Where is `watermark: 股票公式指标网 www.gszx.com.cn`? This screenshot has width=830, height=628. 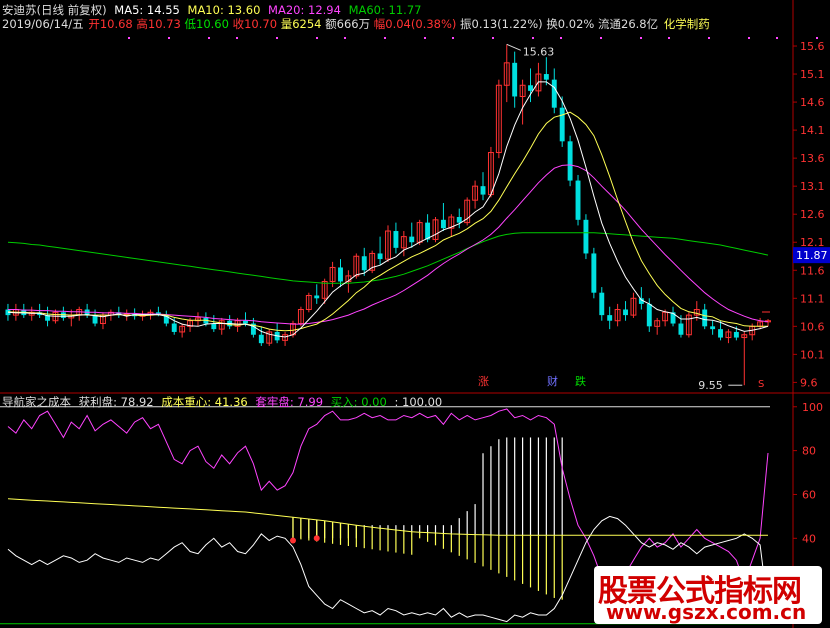 watermark: 股票公式指标网 www.gszx.com.cn is located at coordinates (708, 595).